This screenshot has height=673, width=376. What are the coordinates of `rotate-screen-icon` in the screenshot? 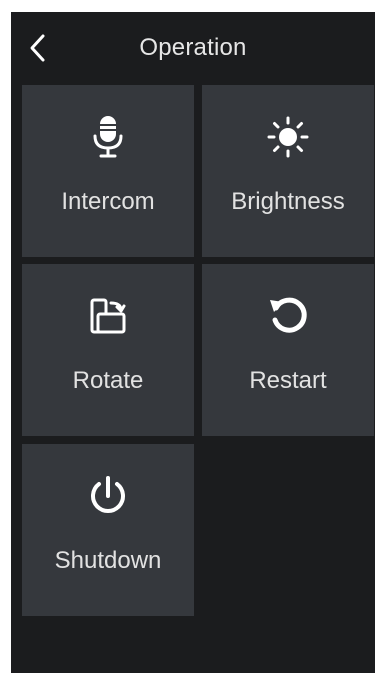 It's located at (108, 316).